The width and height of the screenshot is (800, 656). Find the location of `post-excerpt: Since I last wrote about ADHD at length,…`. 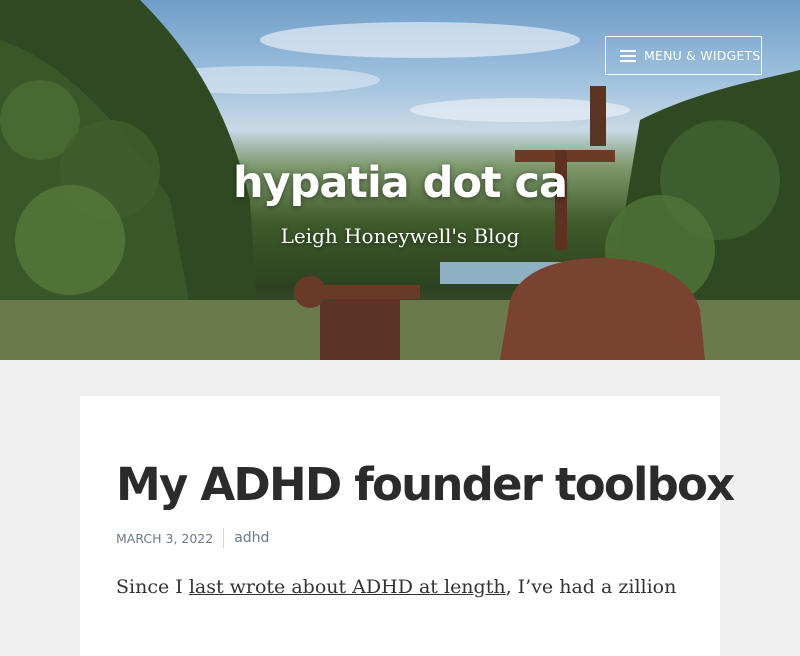

post-excerpt: Since I last wrote about ADHD at length,… is located at coordinates (396, 587).